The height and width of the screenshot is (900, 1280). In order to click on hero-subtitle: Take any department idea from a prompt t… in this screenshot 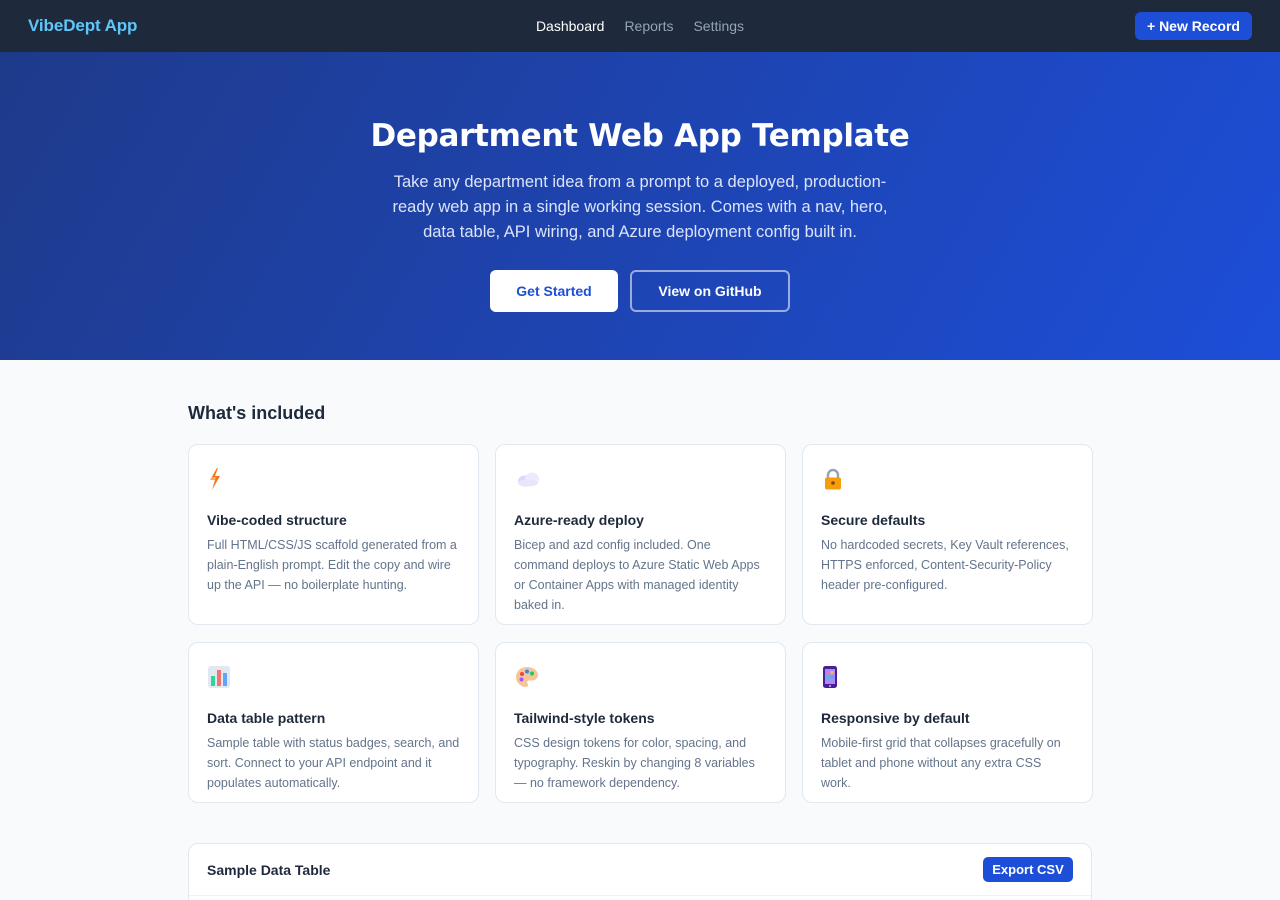, I will do `click(640, 207)`.